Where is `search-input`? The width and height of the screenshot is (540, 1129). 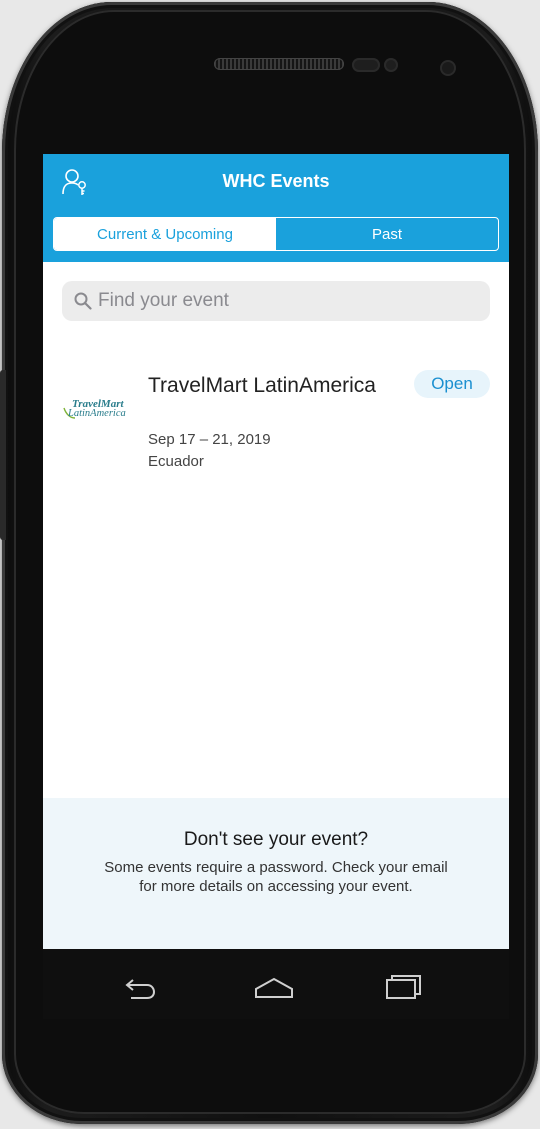 search-input is located at coordinates (278, 301).